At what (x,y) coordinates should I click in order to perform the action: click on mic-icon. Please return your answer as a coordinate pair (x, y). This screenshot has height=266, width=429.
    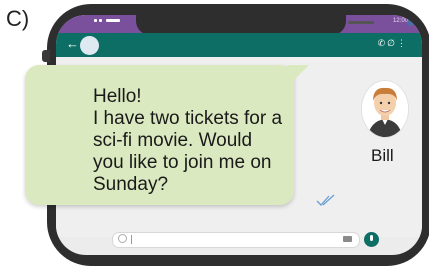
    Looking at the image, I should click on (371, 239).